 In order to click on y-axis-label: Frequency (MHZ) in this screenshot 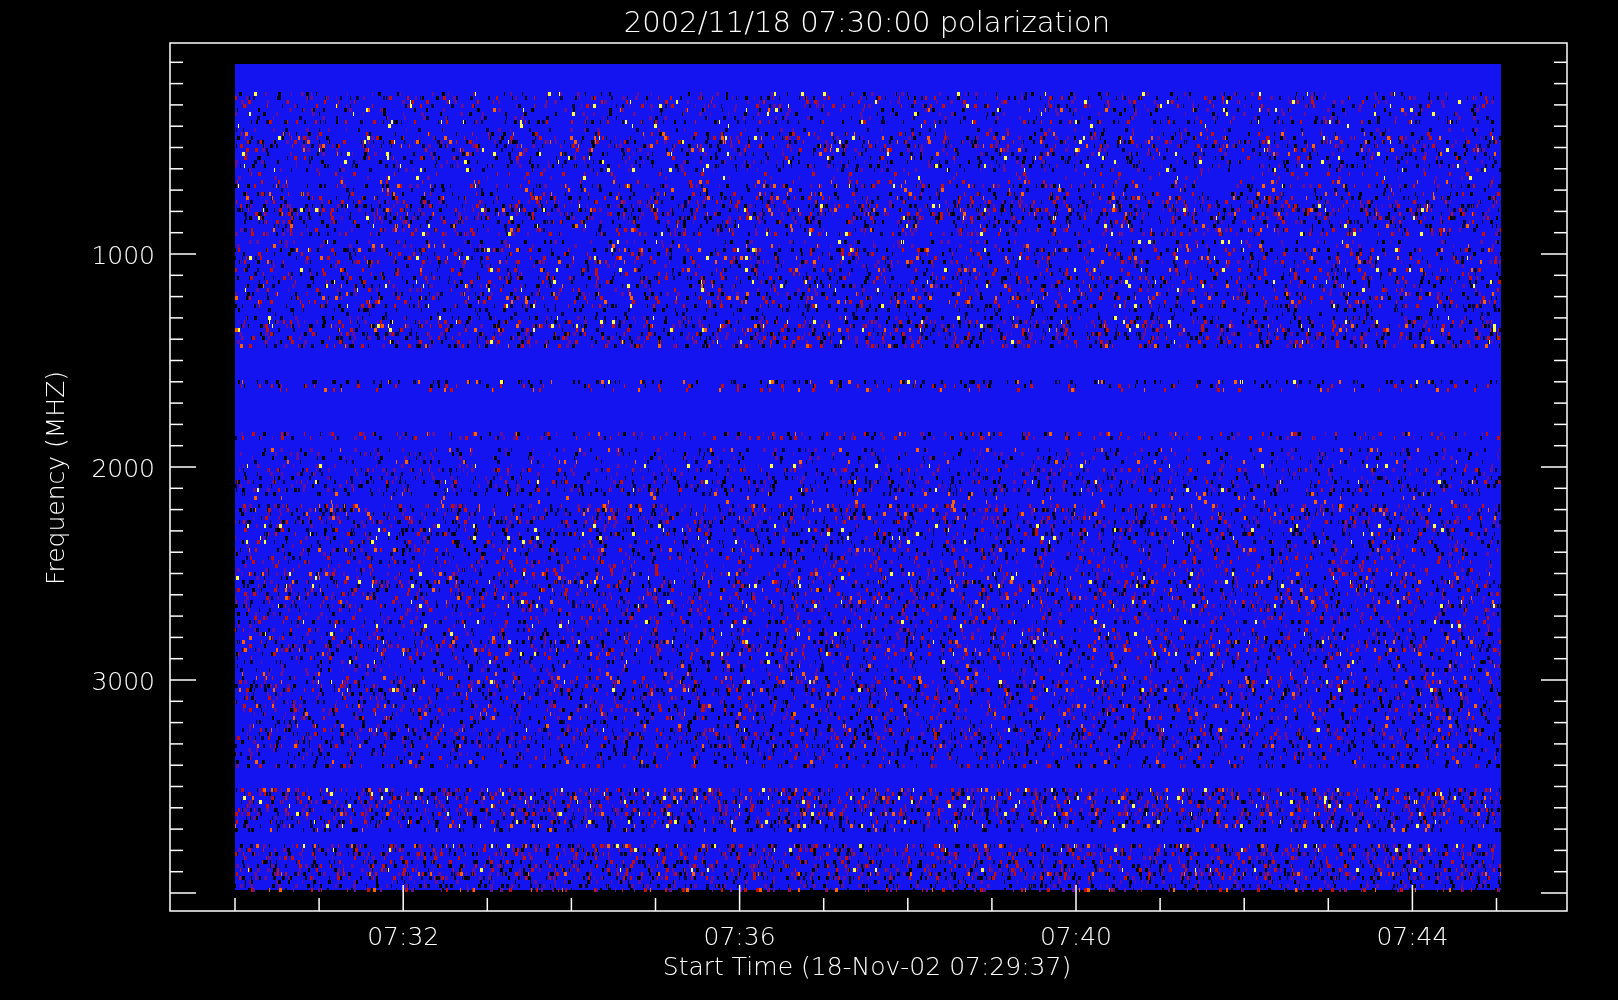, I will do `click(55, 478)`.